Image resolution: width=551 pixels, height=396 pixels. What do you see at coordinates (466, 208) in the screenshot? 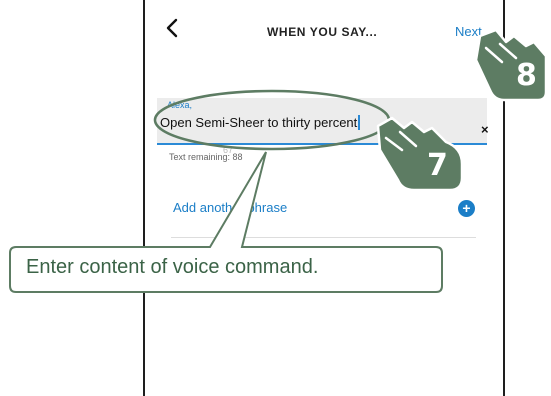
I see `plus-circle-icon: +` at bounding box center [466, 208].